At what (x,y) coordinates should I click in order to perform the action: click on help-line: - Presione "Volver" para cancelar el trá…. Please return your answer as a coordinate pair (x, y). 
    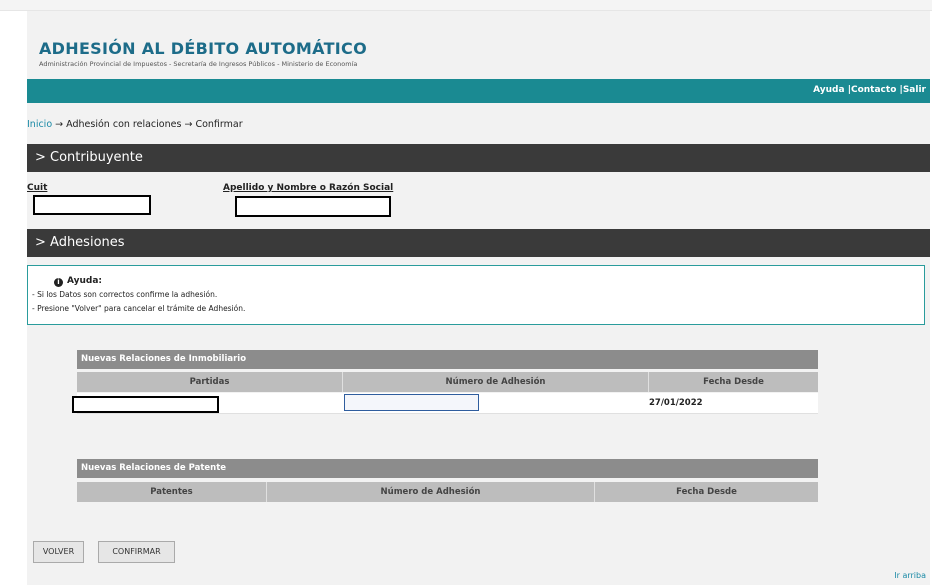
    Looking at the image, I should click on (139, 308).